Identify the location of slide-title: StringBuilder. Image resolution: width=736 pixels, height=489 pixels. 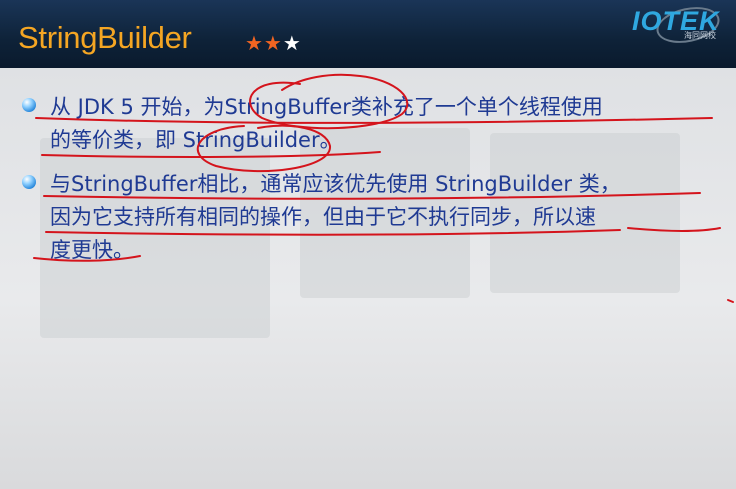
(105, 37).